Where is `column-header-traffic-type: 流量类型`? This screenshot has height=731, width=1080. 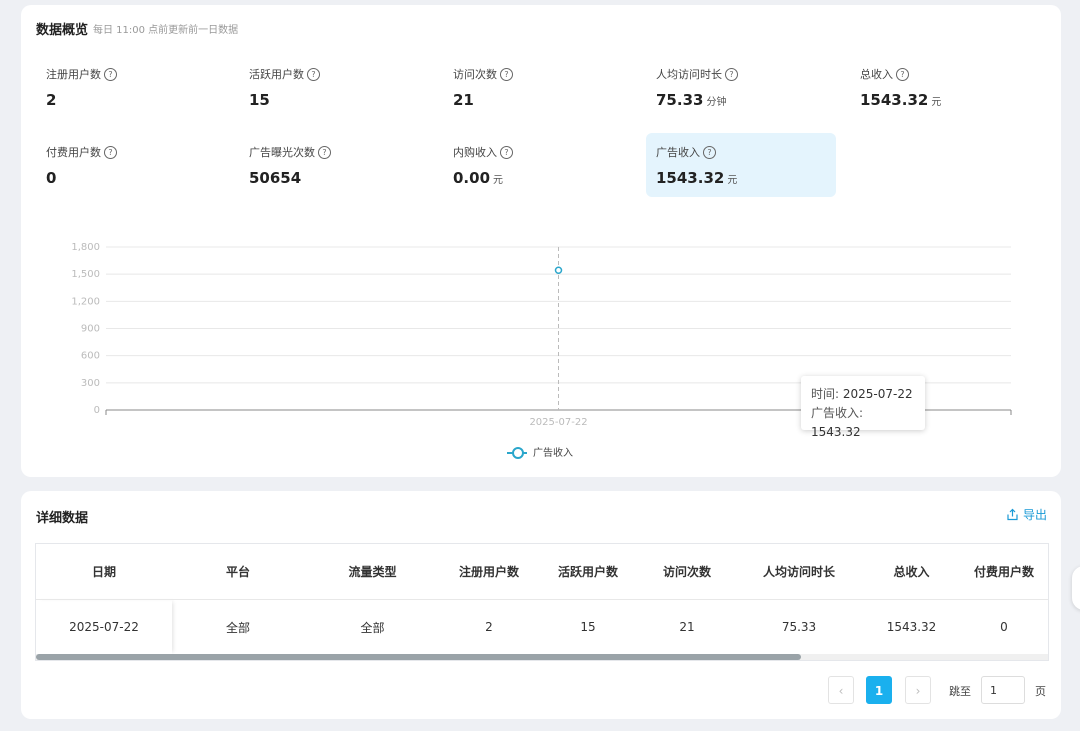 column-header-traffic-type: 流量类型 is located at coordinates (372, 572).